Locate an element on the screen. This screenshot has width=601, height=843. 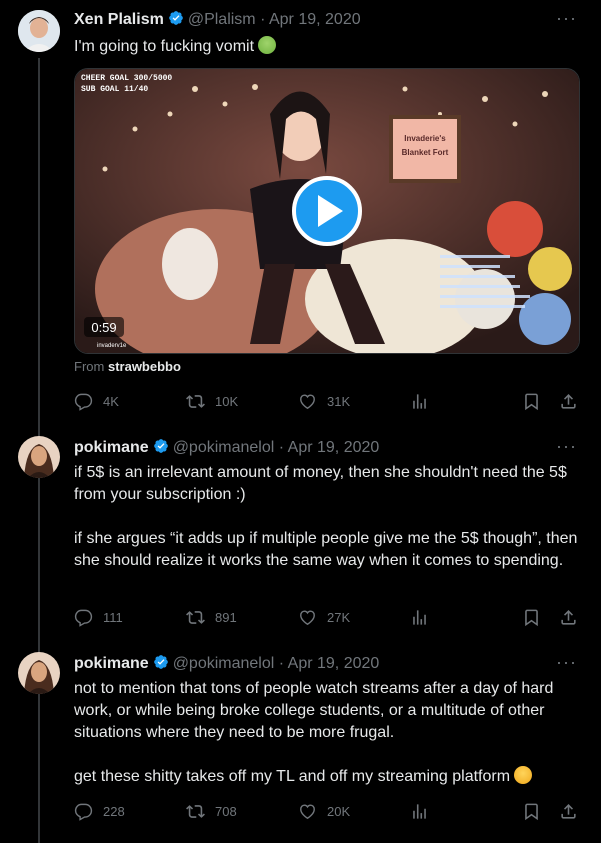
like-button: 27K is located at coordinates (324, 617).